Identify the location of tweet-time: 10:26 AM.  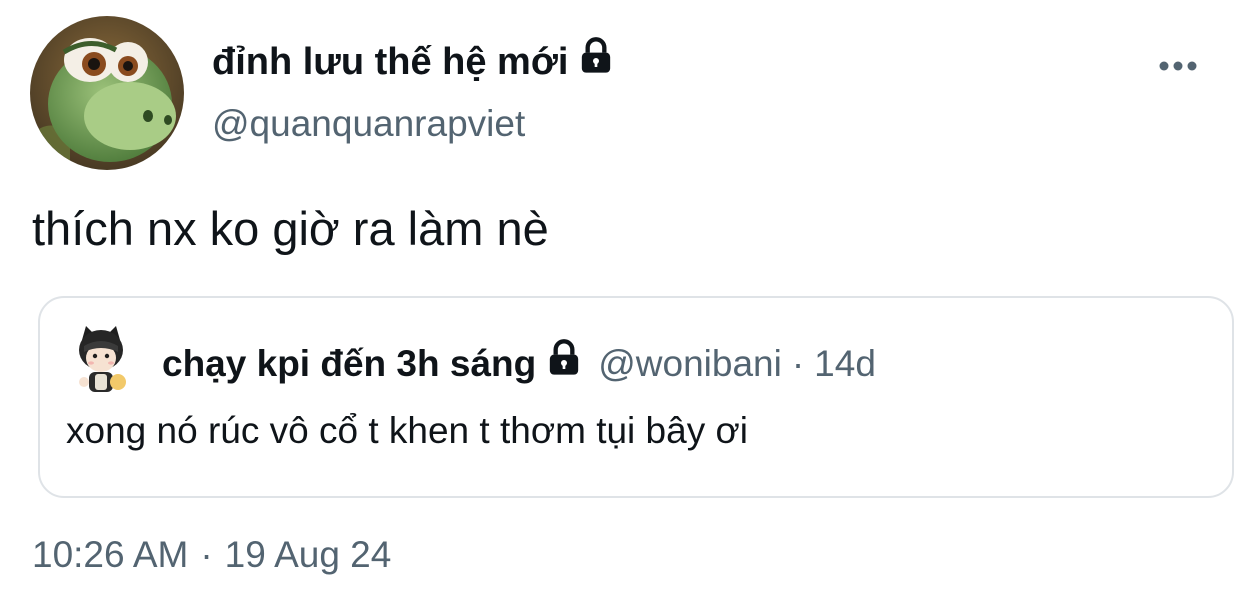
(110, 554).